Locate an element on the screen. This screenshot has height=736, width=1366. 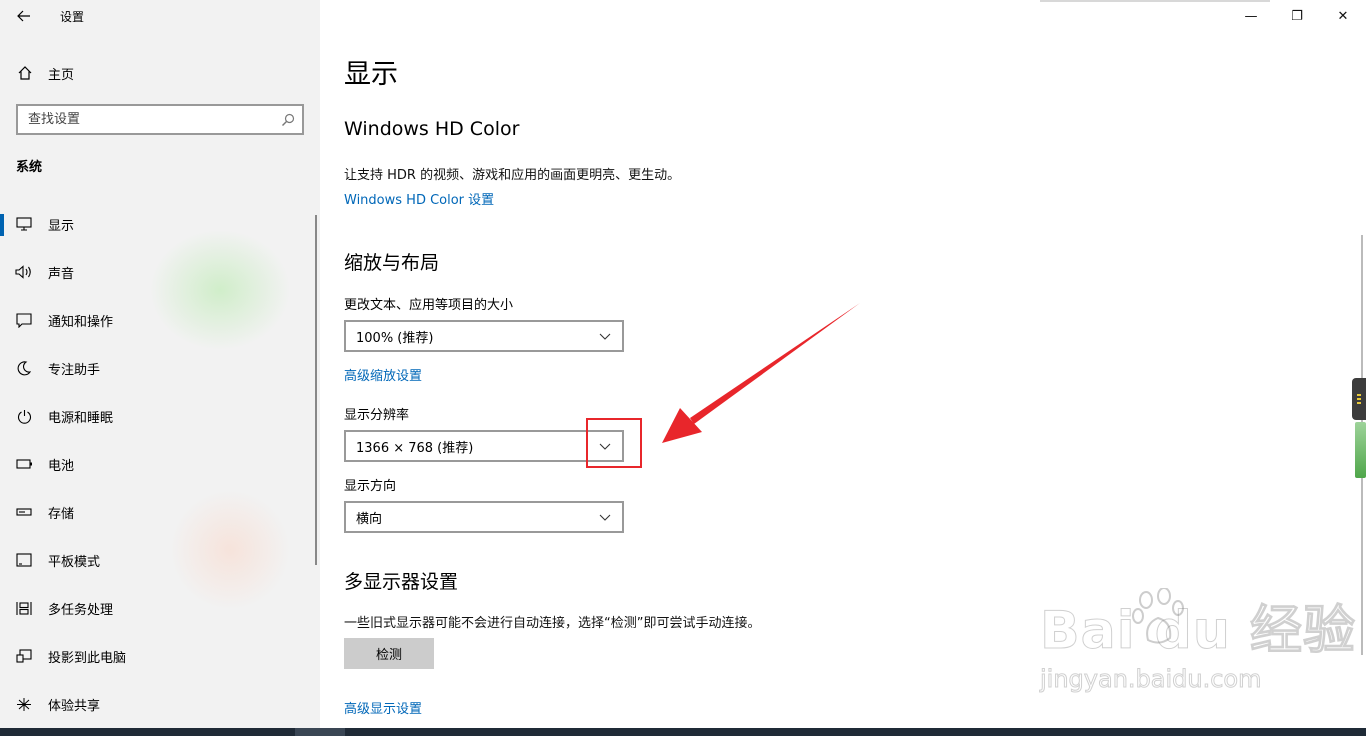
annotation-highlight-box is located at coordinates (614, 443).